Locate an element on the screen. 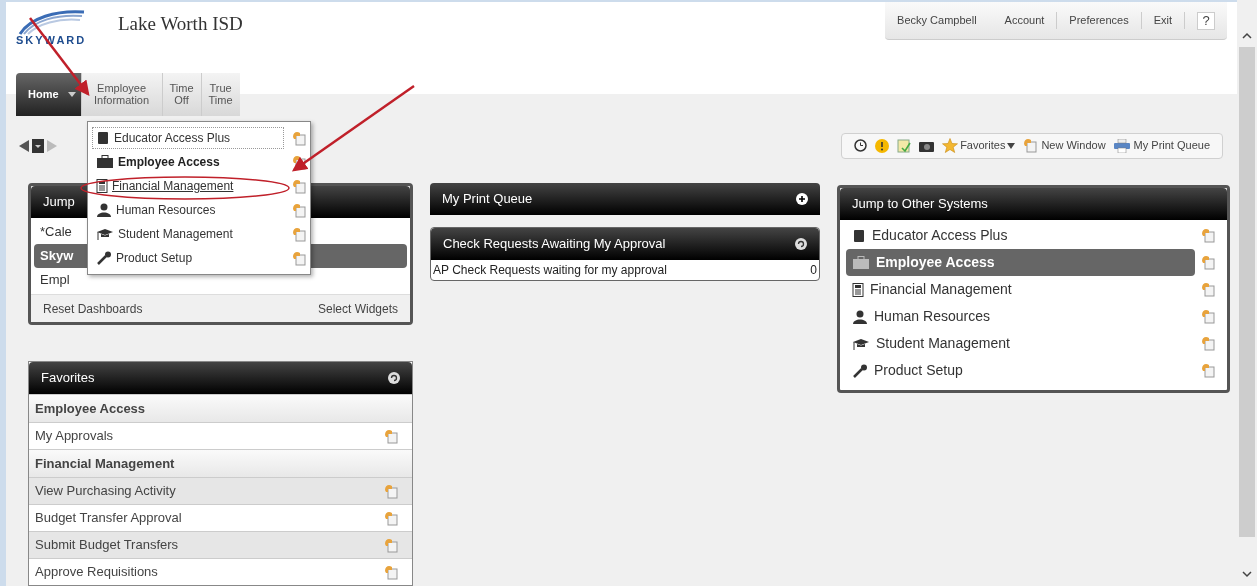  scroll-down-icon is located at coordinates (1247, 574).